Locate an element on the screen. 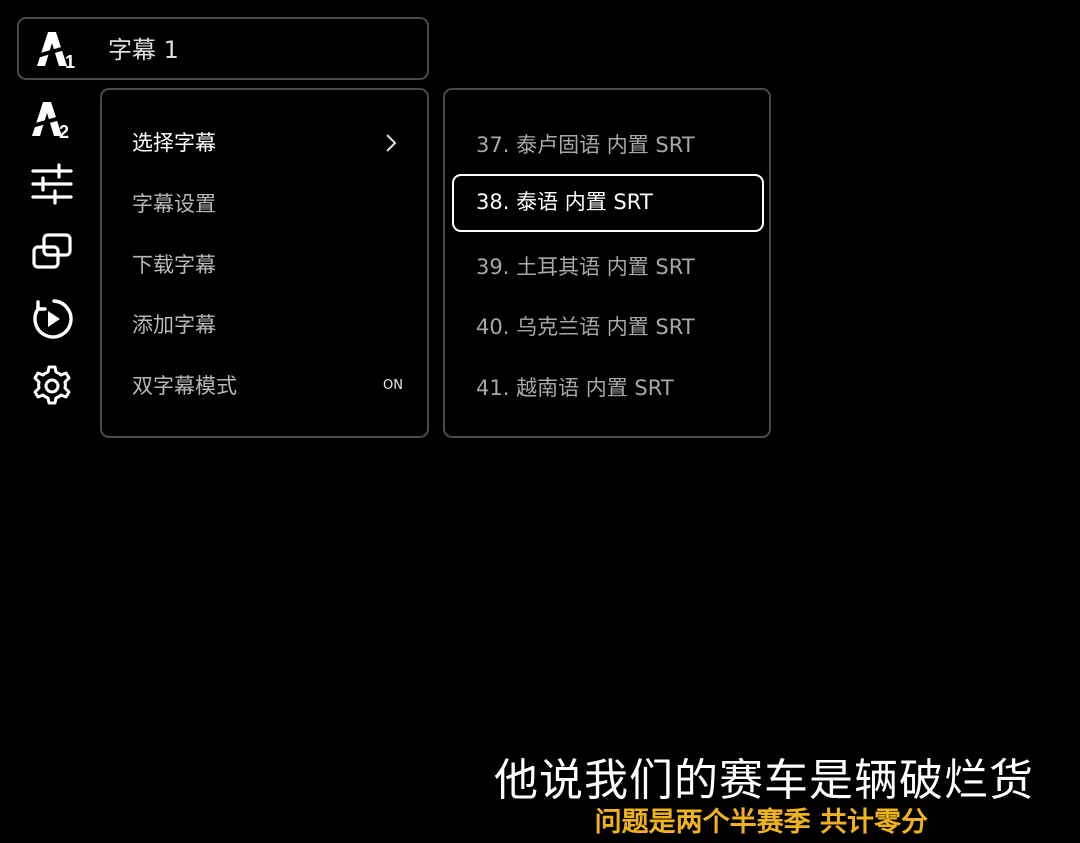  list-item: 37. 泰卢固语 内置 SRT is located at coordinates (608, 145).